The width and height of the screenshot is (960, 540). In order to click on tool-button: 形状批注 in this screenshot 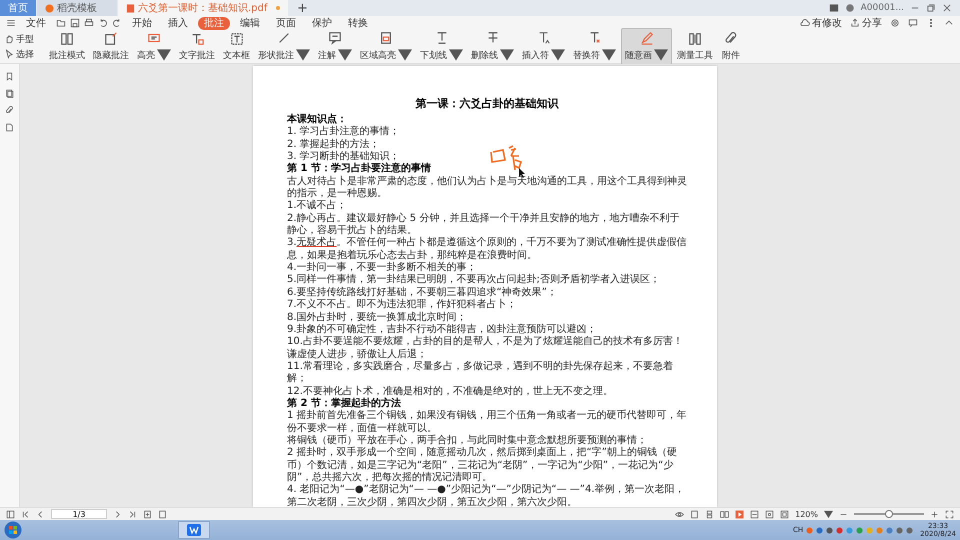, I will do `click(284, 46)`.